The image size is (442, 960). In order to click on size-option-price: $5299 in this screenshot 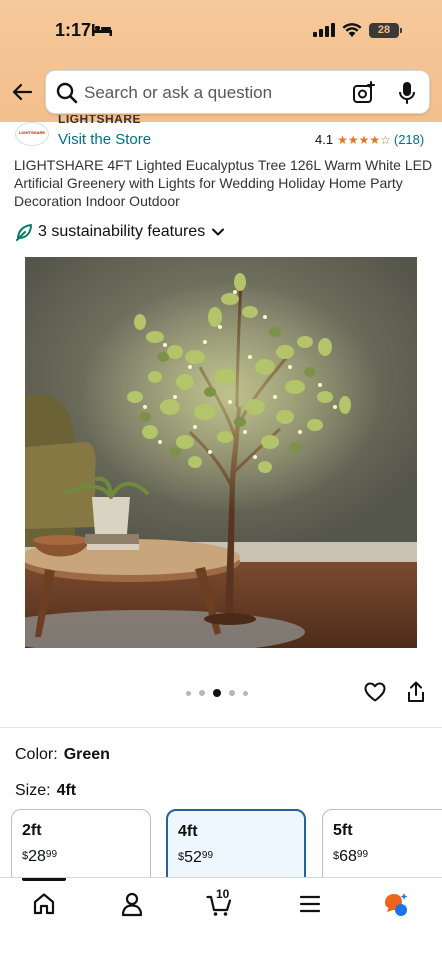, I will do `click(196, 857)`.